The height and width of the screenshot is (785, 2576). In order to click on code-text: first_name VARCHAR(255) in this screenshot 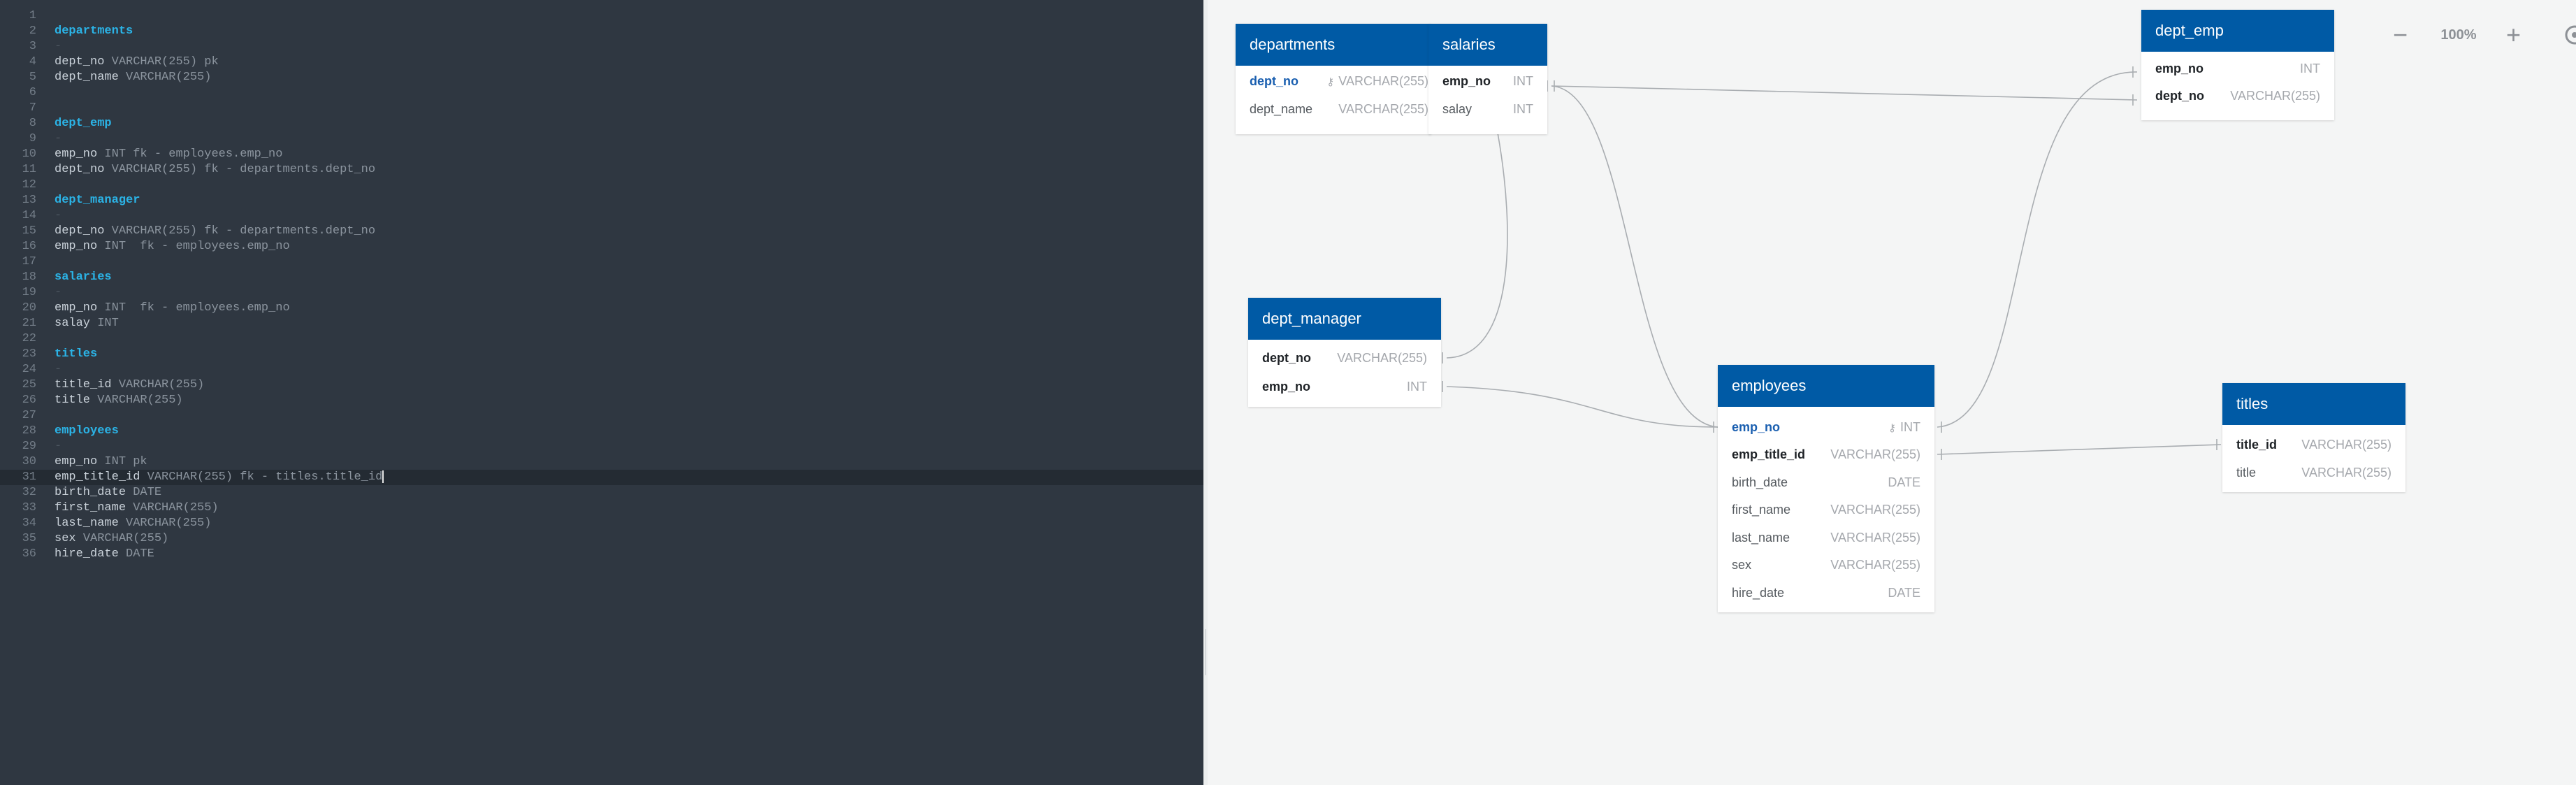, I will do `click(137, 508)`.